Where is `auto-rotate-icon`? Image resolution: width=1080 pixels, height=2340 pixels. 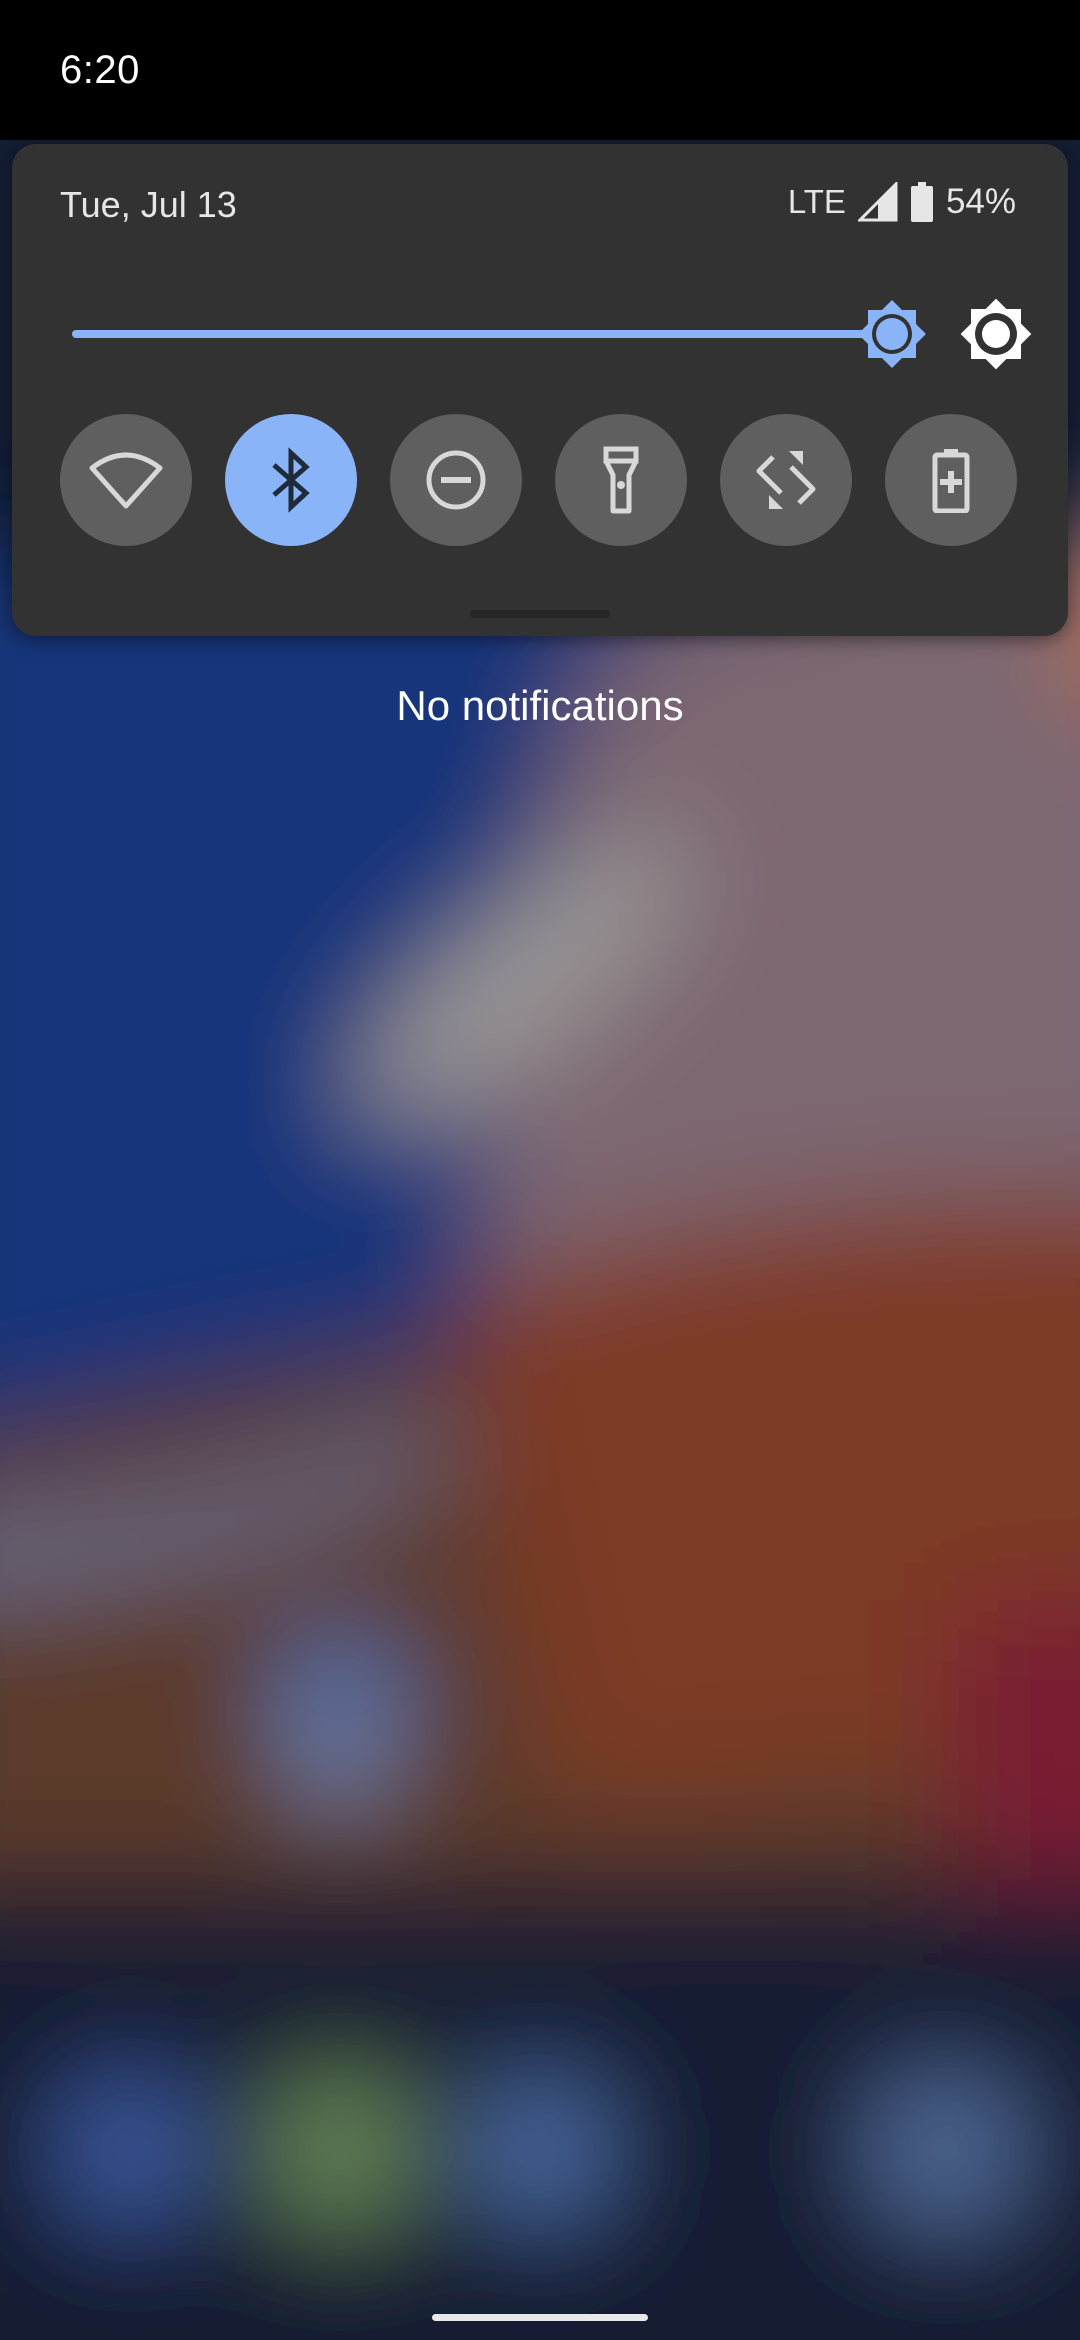
auto-rotate-icon is located at coordinates (786, 480).